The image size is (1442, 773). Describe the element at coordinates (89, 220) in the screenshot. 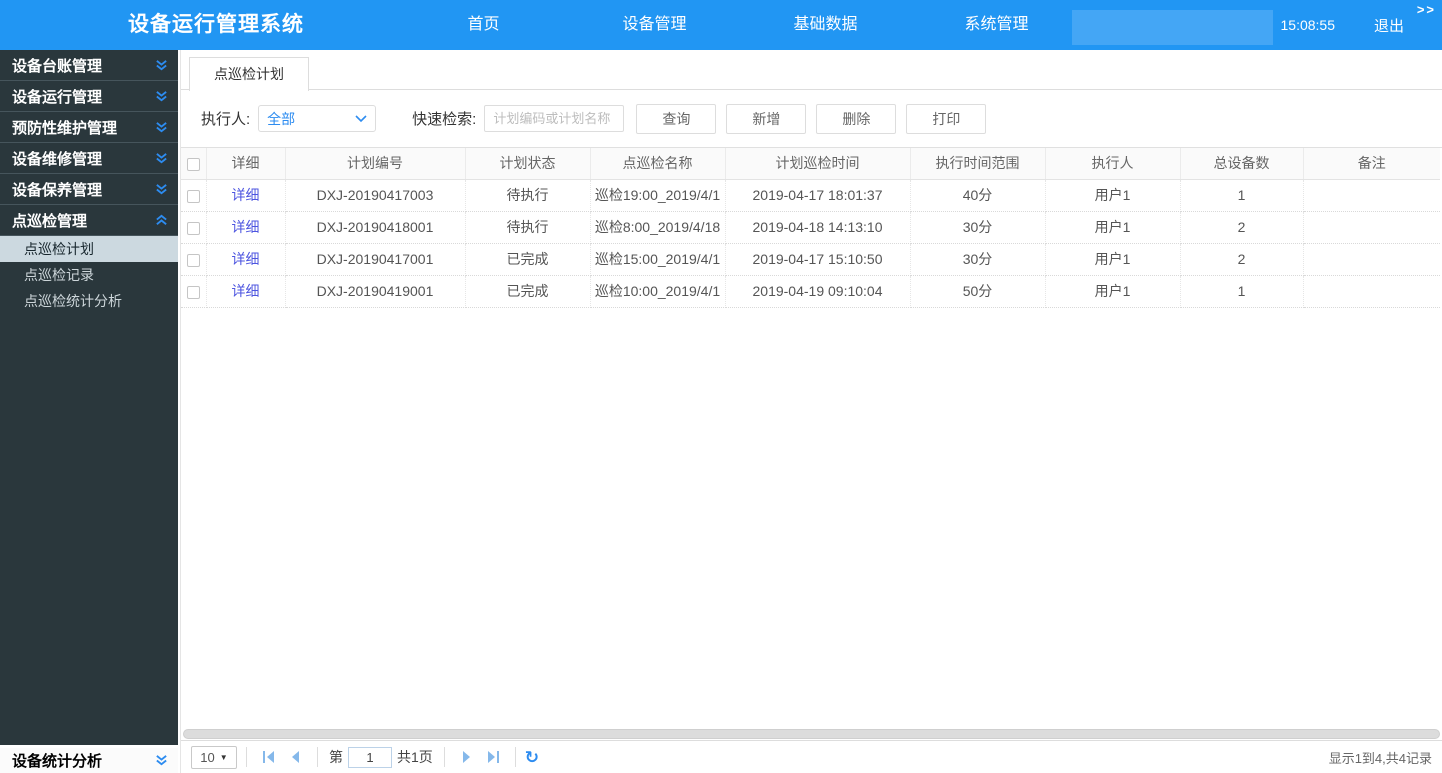

I see `sidebar-item-inspection-management: 点巡检管理` at that location.